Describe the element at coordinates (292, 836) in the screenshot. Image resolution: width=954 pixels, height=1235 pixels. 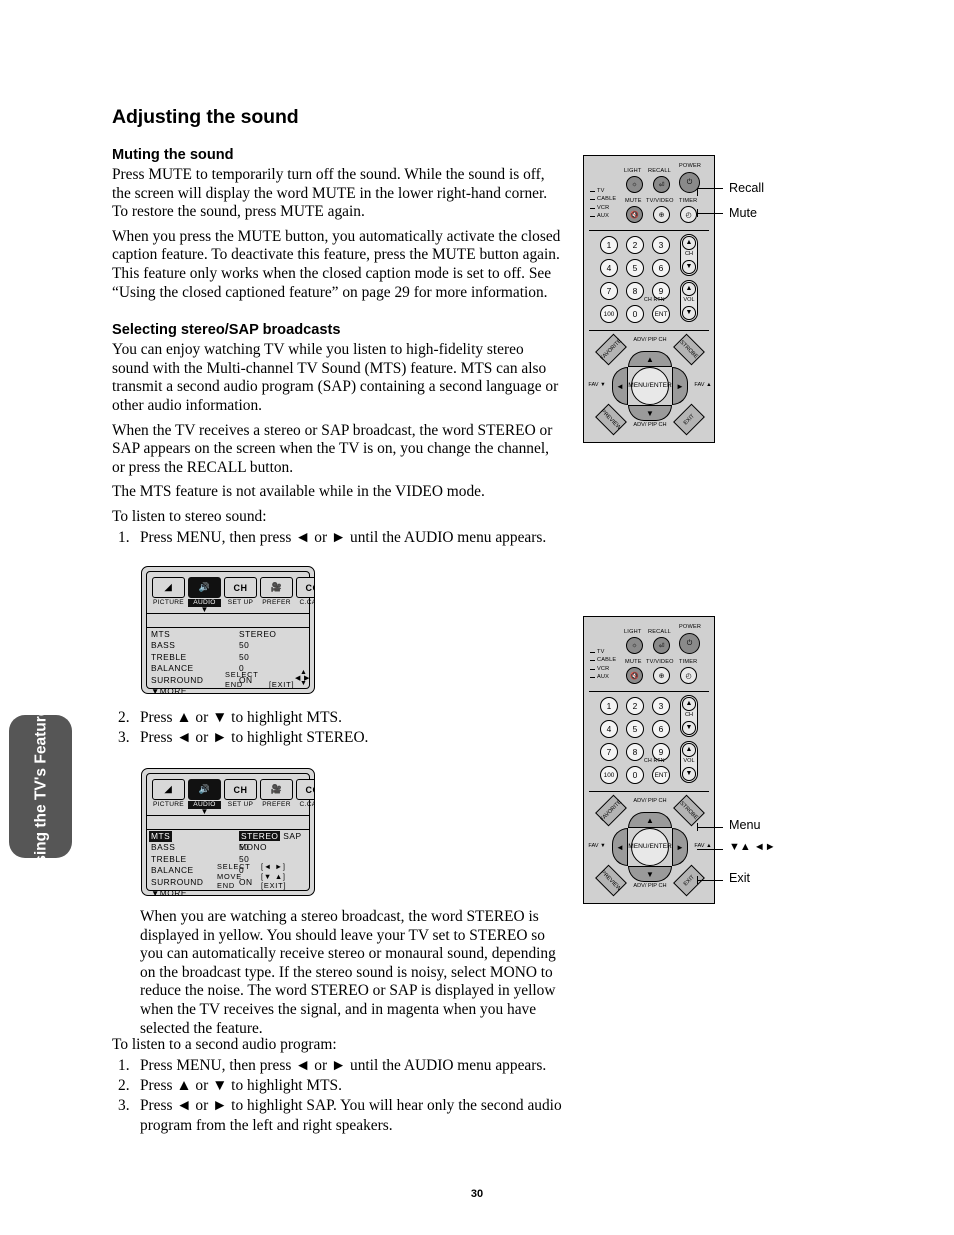
I see `osd-option-sap: SAP` at that location.